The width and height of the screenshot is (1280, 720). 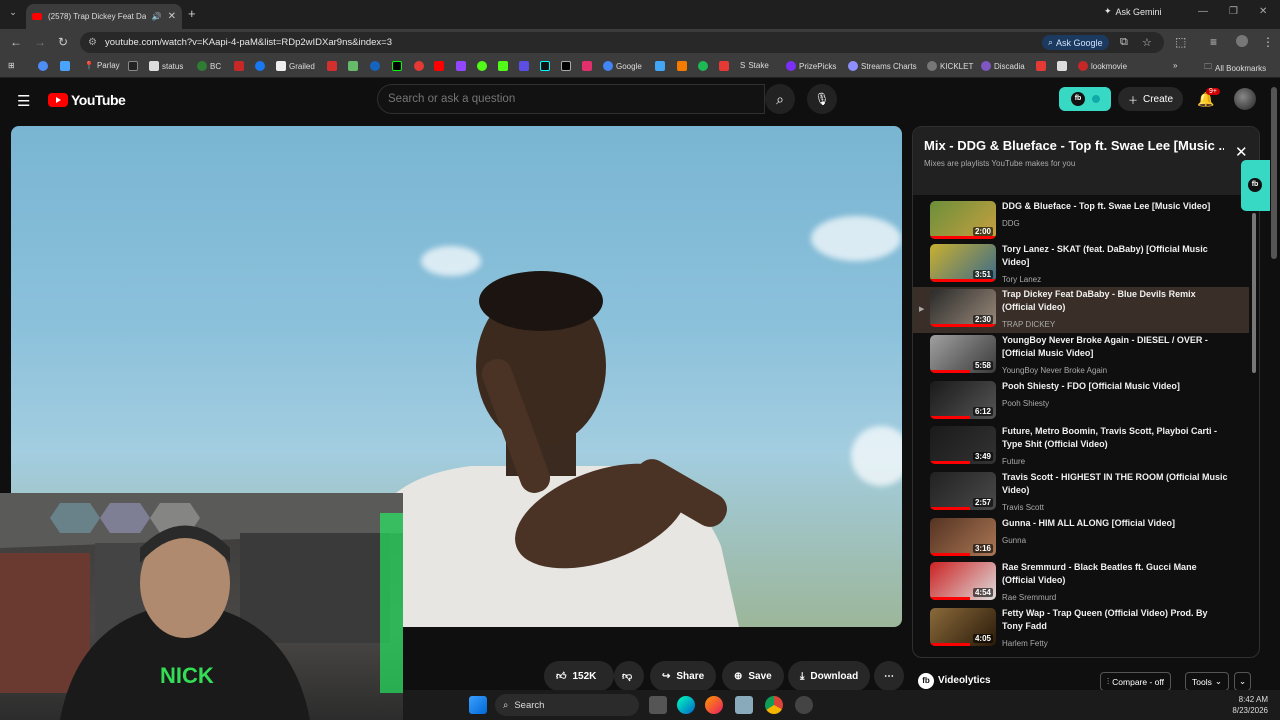 What do you see at coordinates (1250, 705) in the screenshot?
I see `system-clock: 8:42 AM 8/23/2026` at bounding box center [1250, 705].